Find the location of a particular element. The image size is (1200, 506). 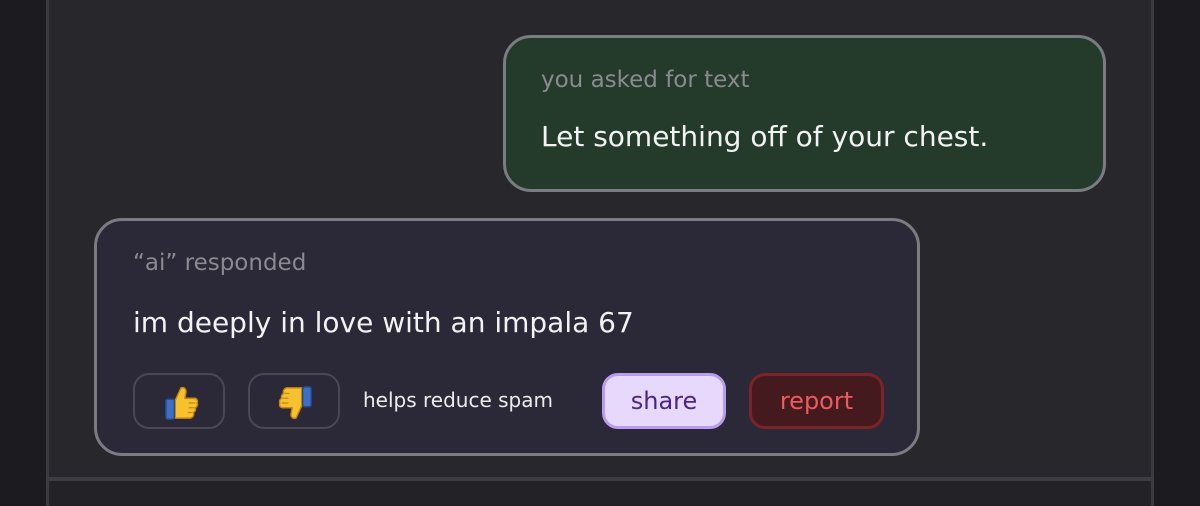

thumbs-down-icon is located at coordinates (295, 403).